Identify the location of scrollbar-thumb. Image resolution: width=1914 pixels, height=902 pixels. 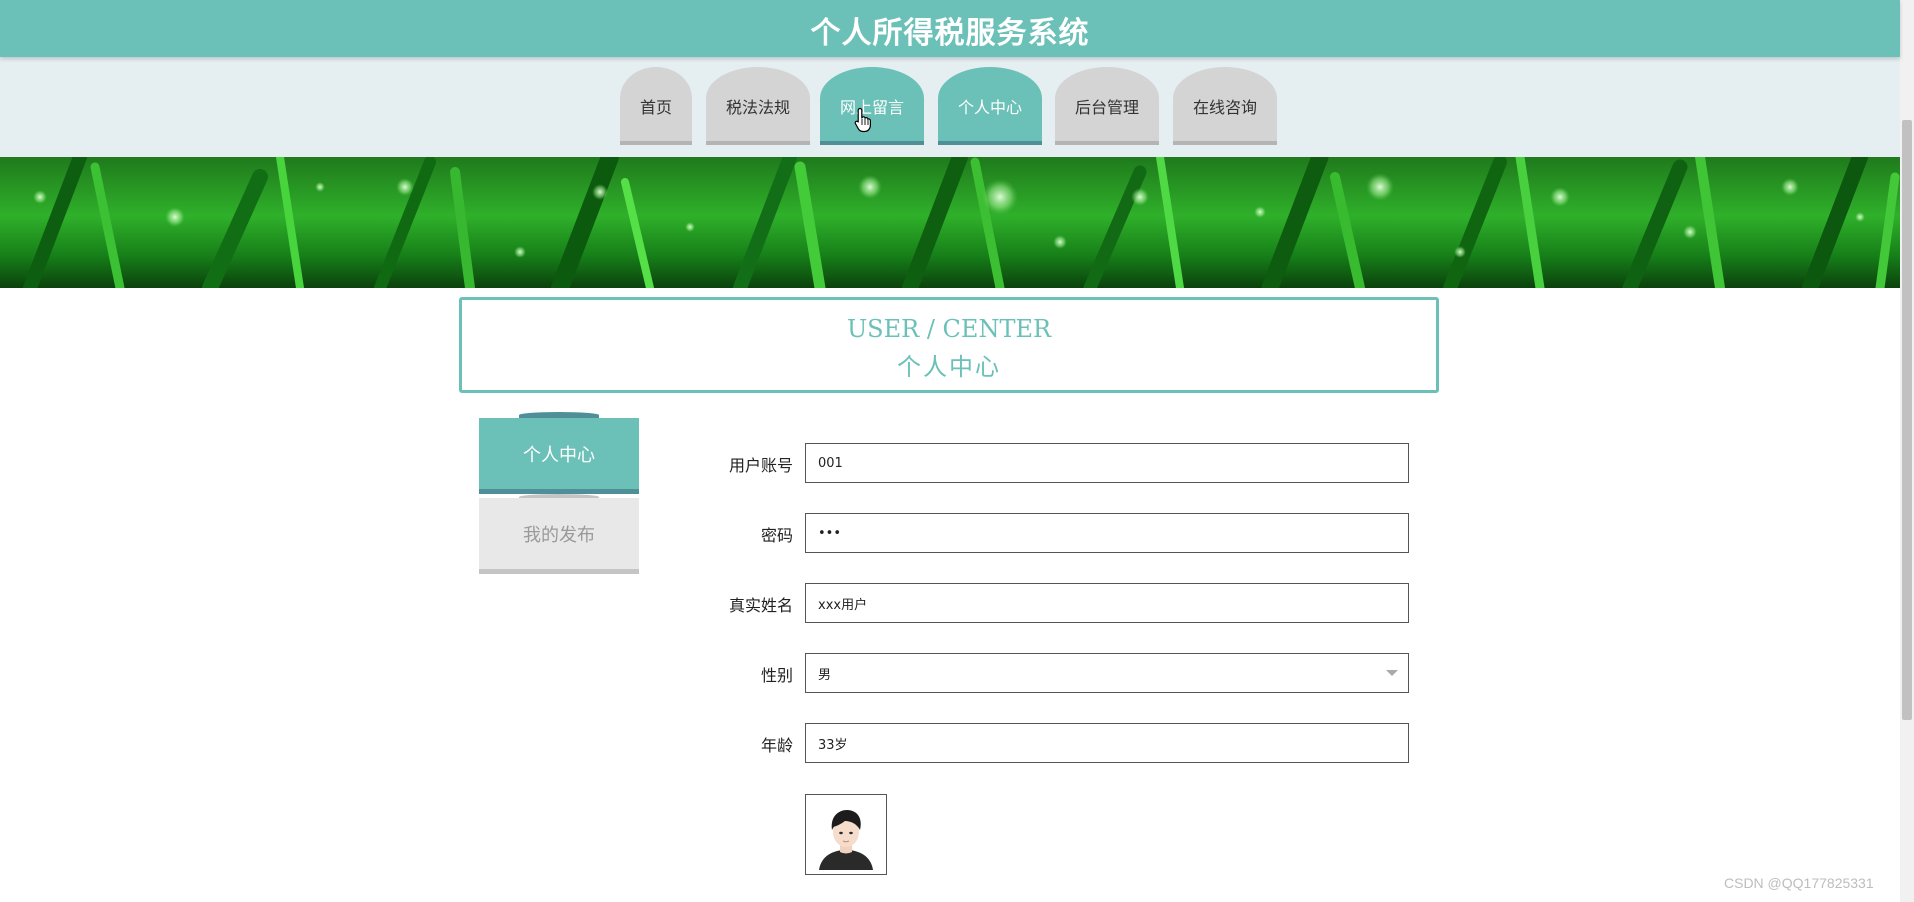
(1907, 420).